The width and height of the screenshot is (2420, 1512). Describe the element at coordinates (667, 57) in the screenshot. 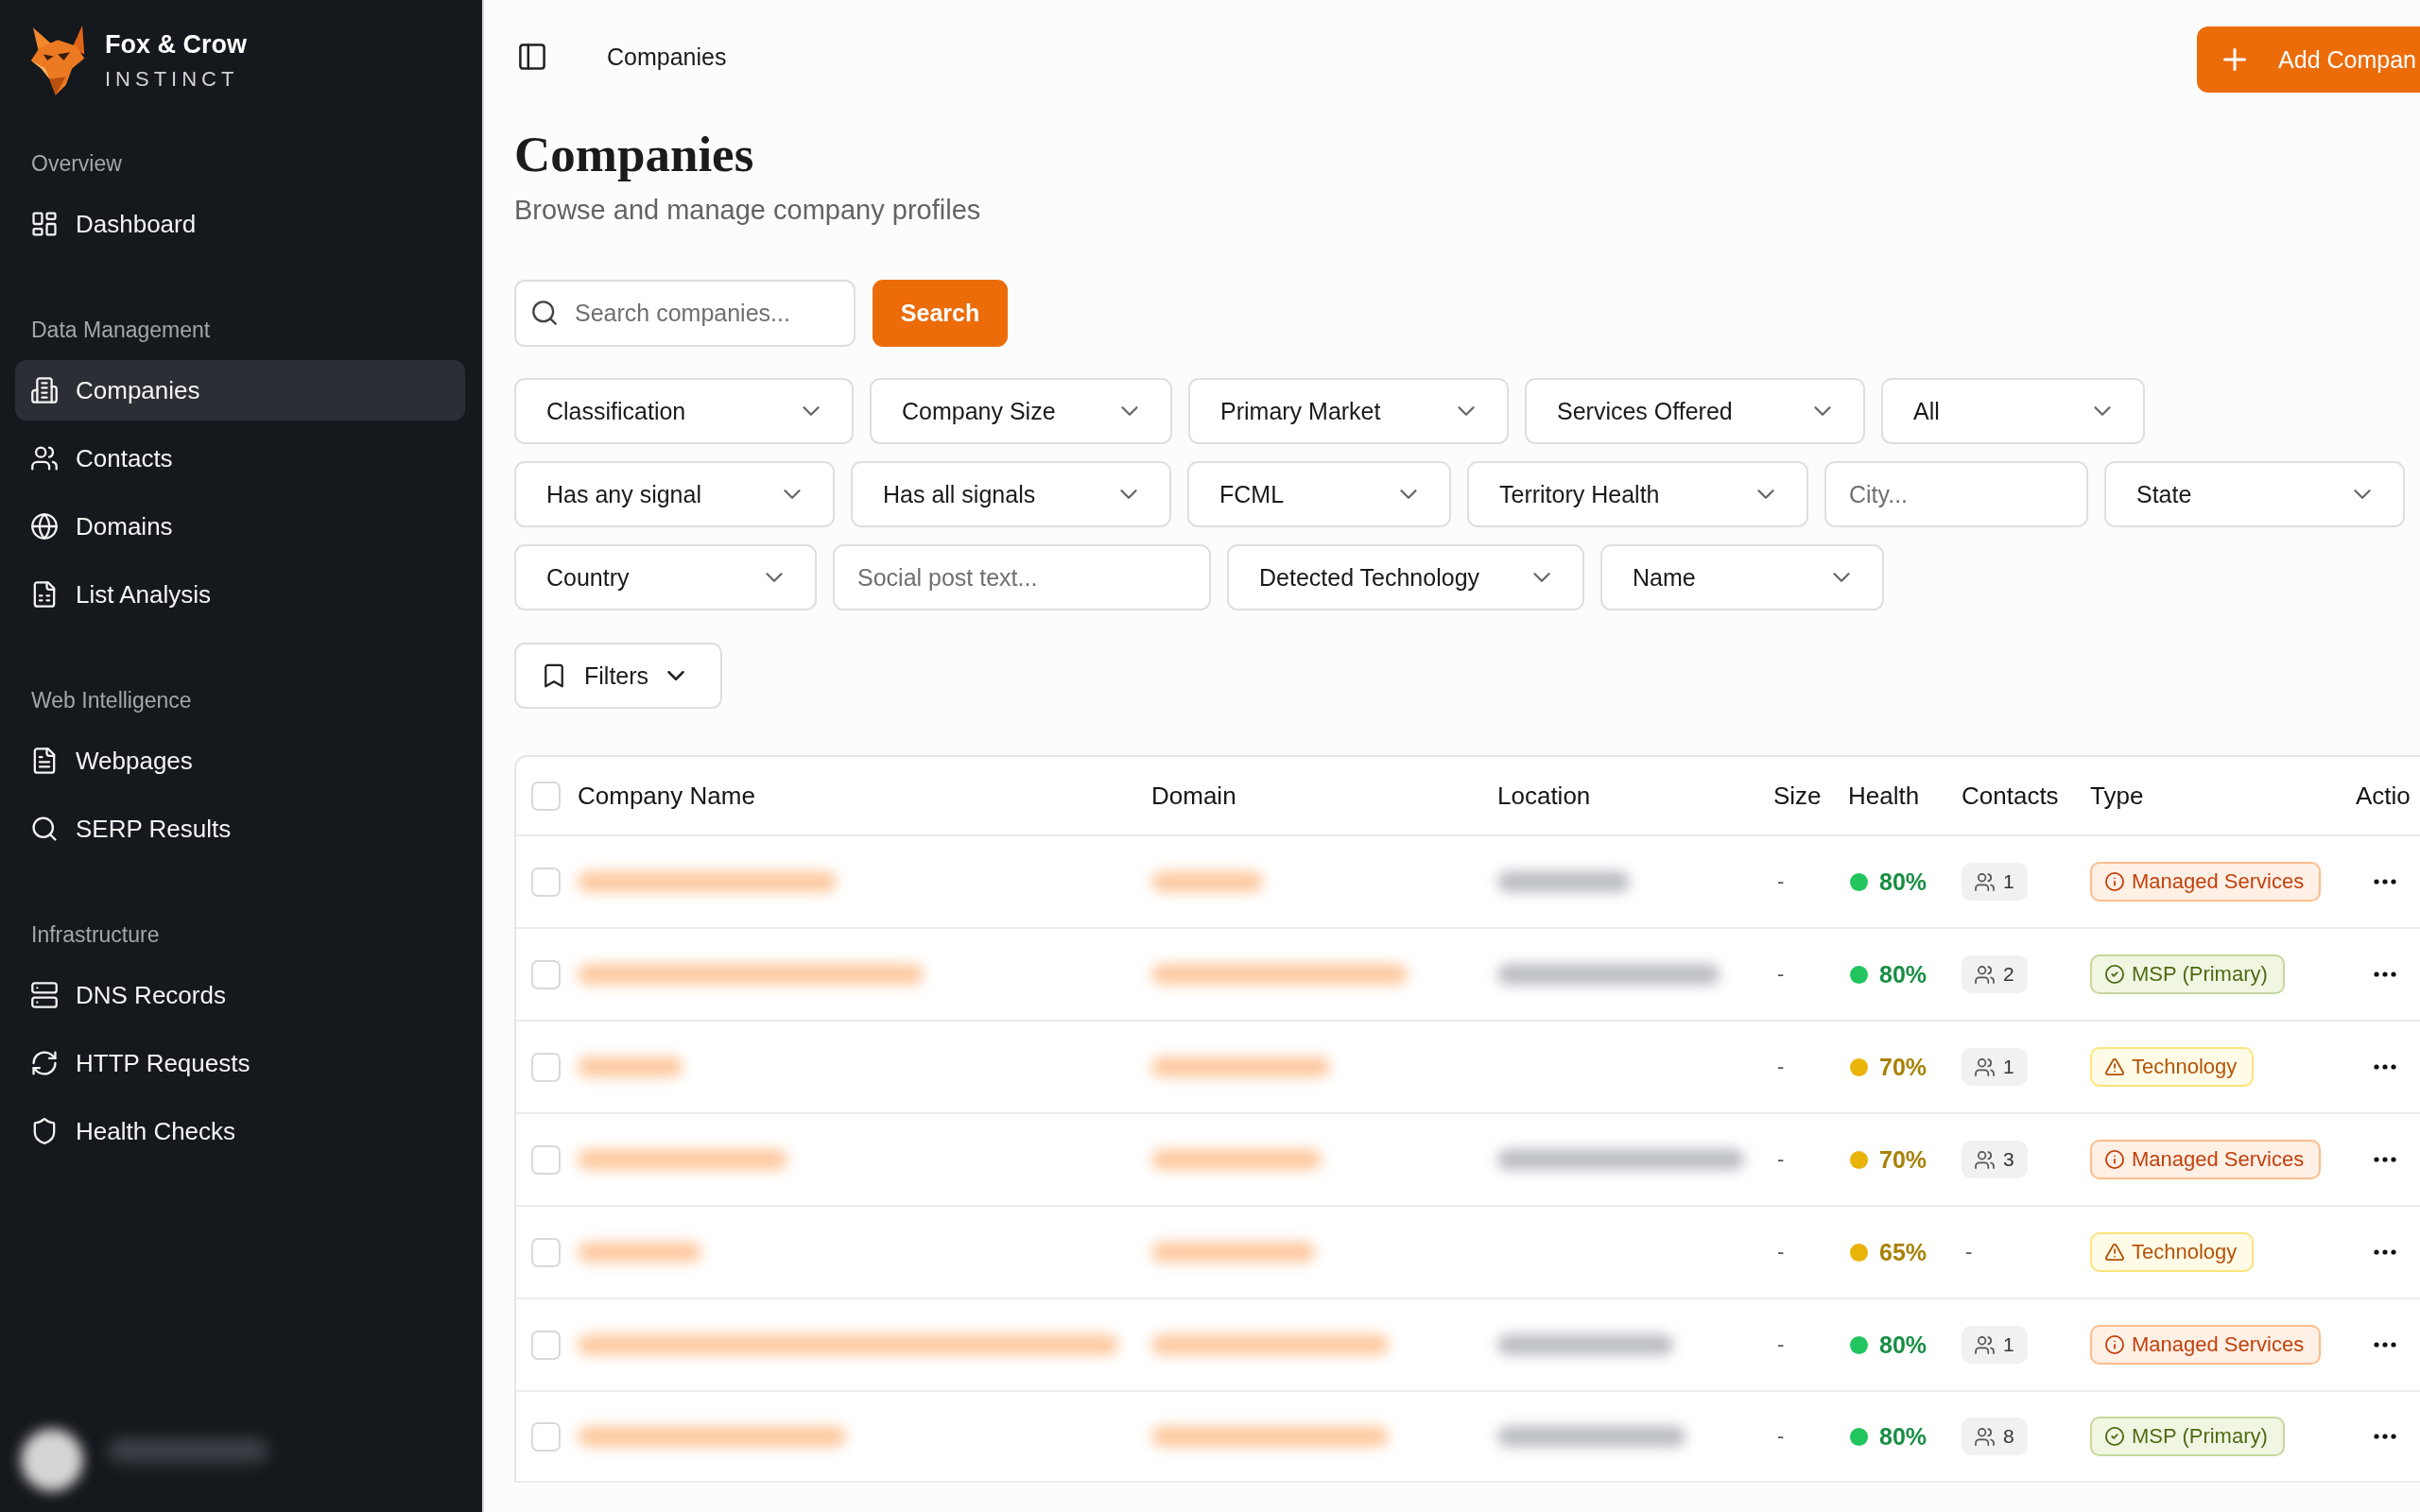

I see `breadcrumb: Companies` at that location.